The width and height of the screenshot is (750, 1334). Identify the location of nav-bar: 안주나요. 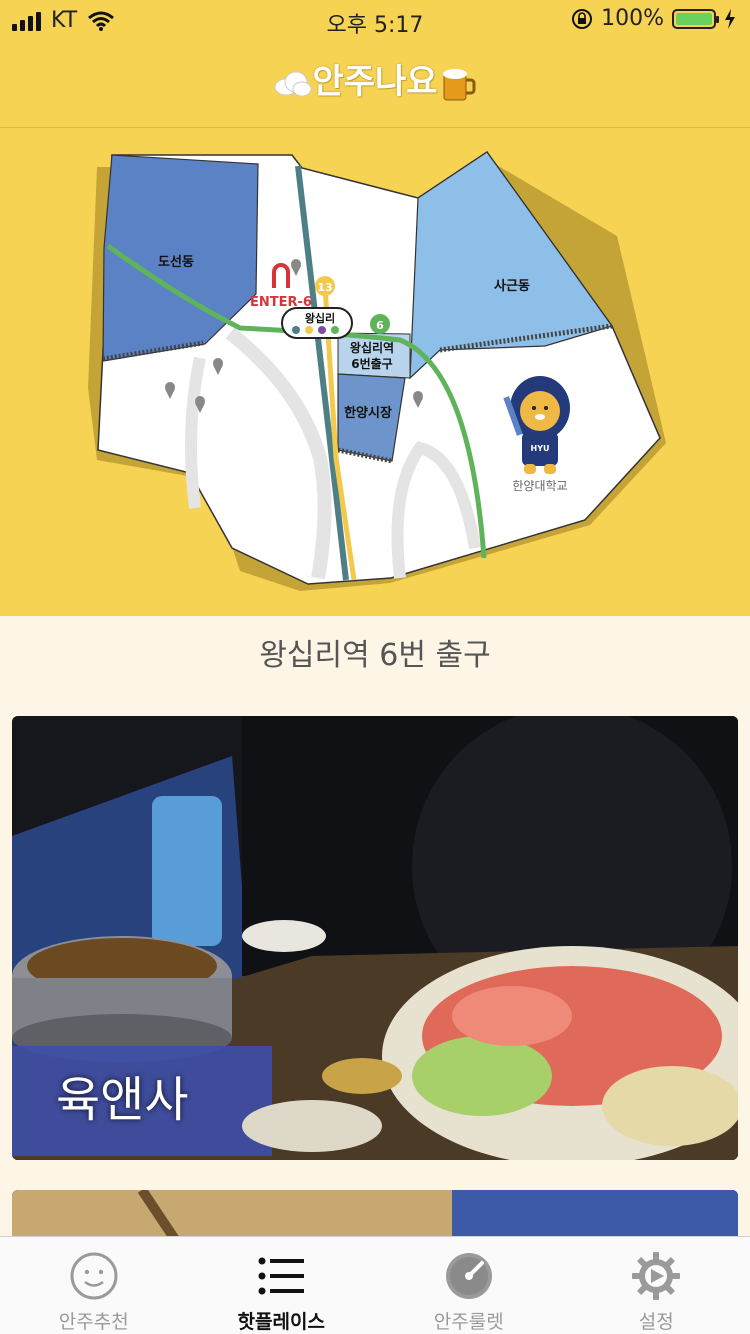
(375, 84).